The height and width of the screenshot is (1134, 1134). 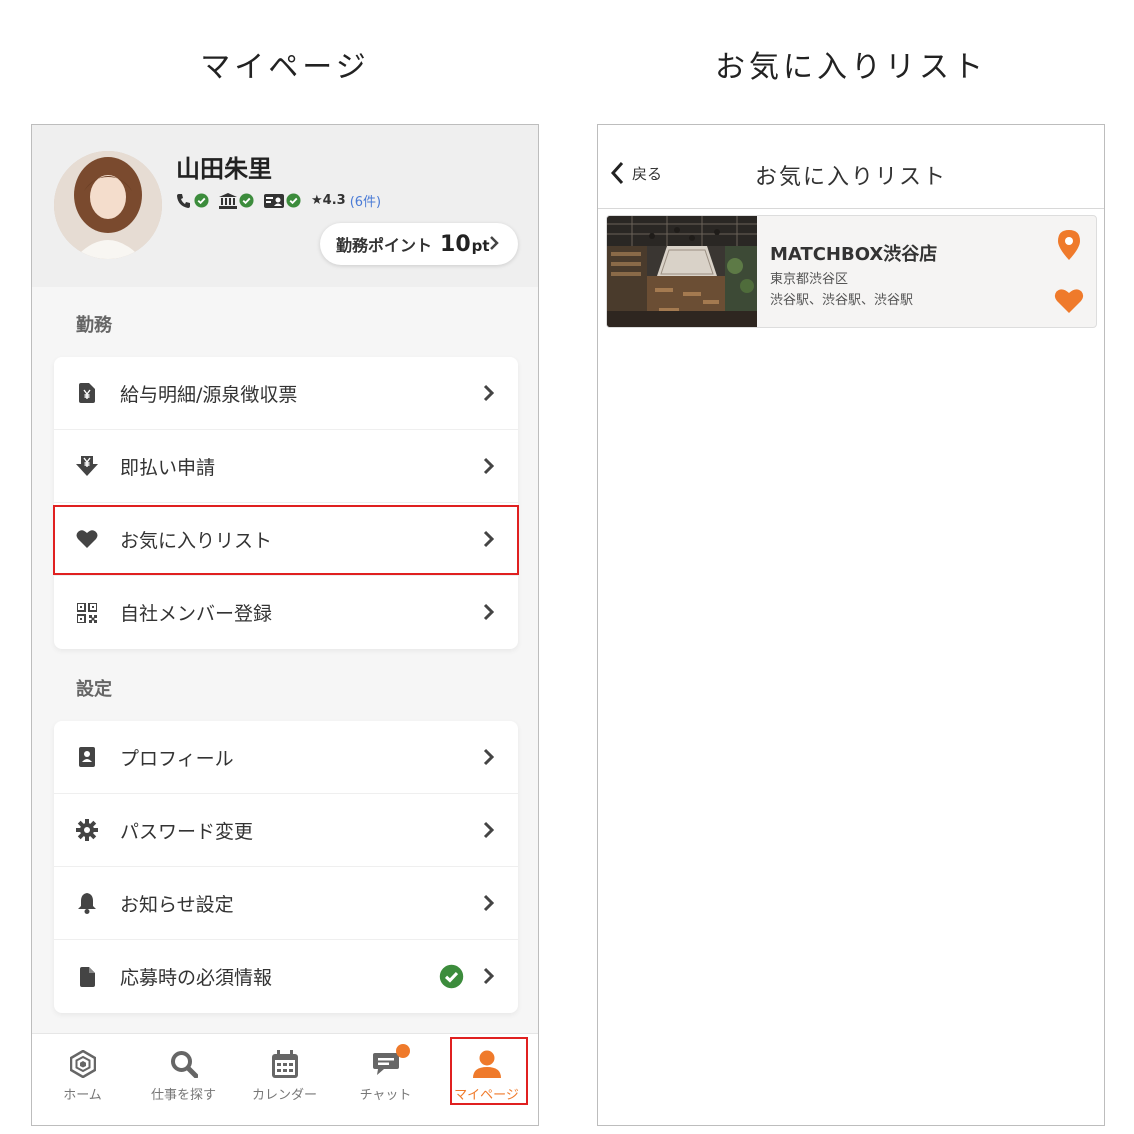 I want to click on profile-header: 山田朱里 ★4.3 (6件) 勤務ポイント 10 pt, so click(x=285, y=206).